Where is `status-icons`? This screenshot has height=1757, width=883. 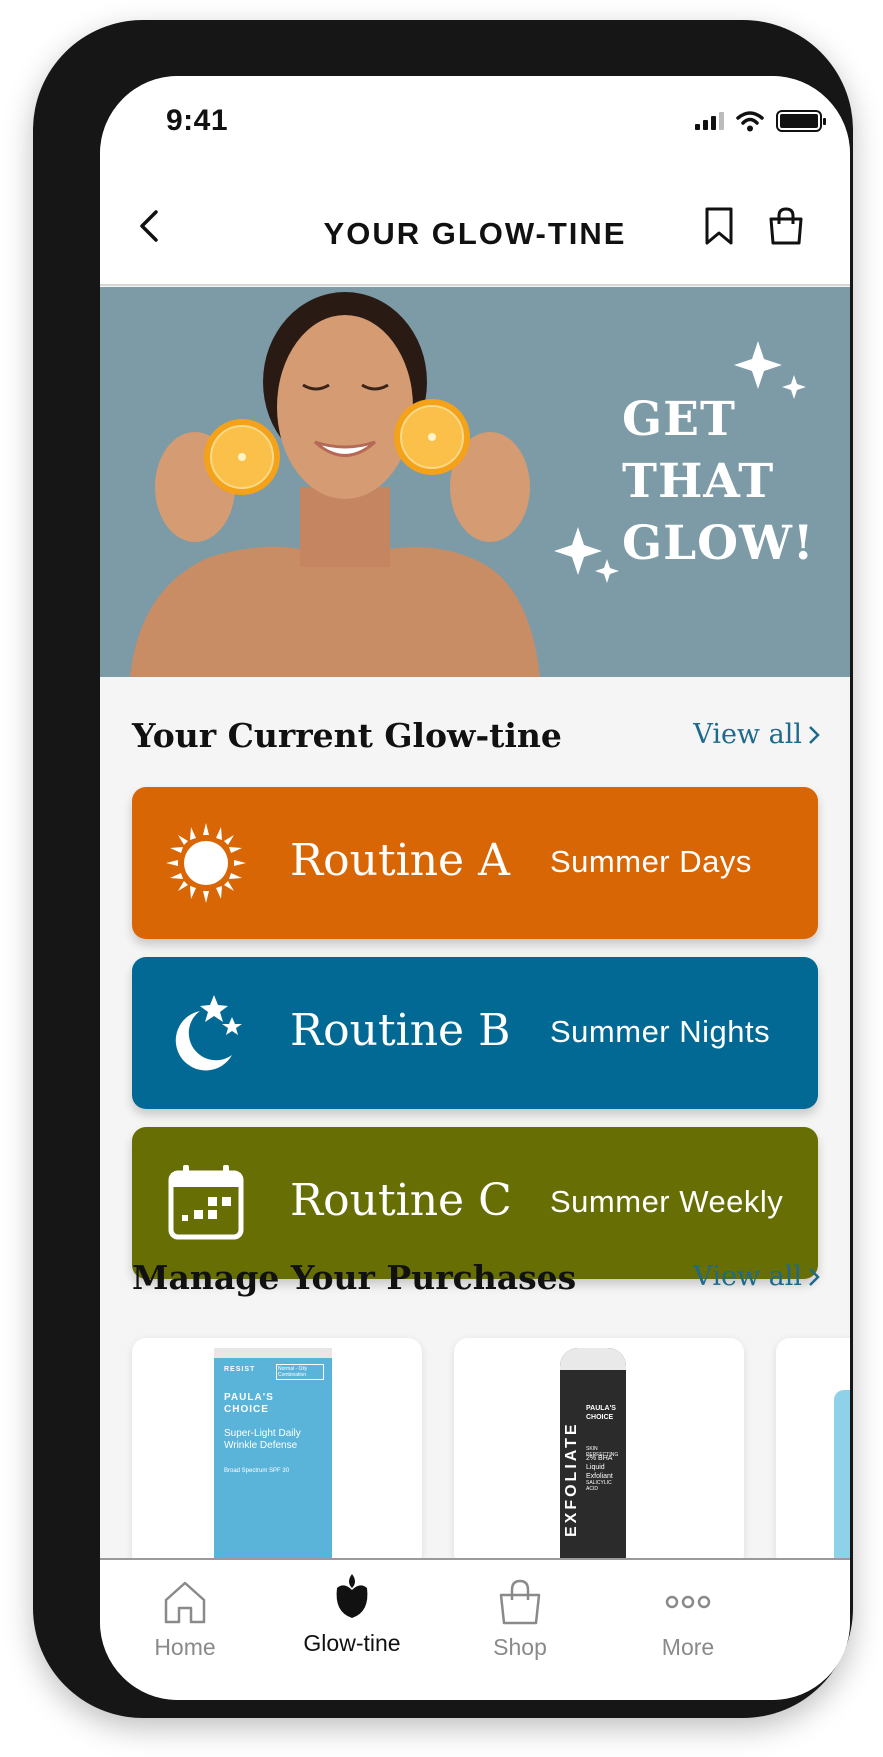 status-icons is located at coordinates (760, 121).